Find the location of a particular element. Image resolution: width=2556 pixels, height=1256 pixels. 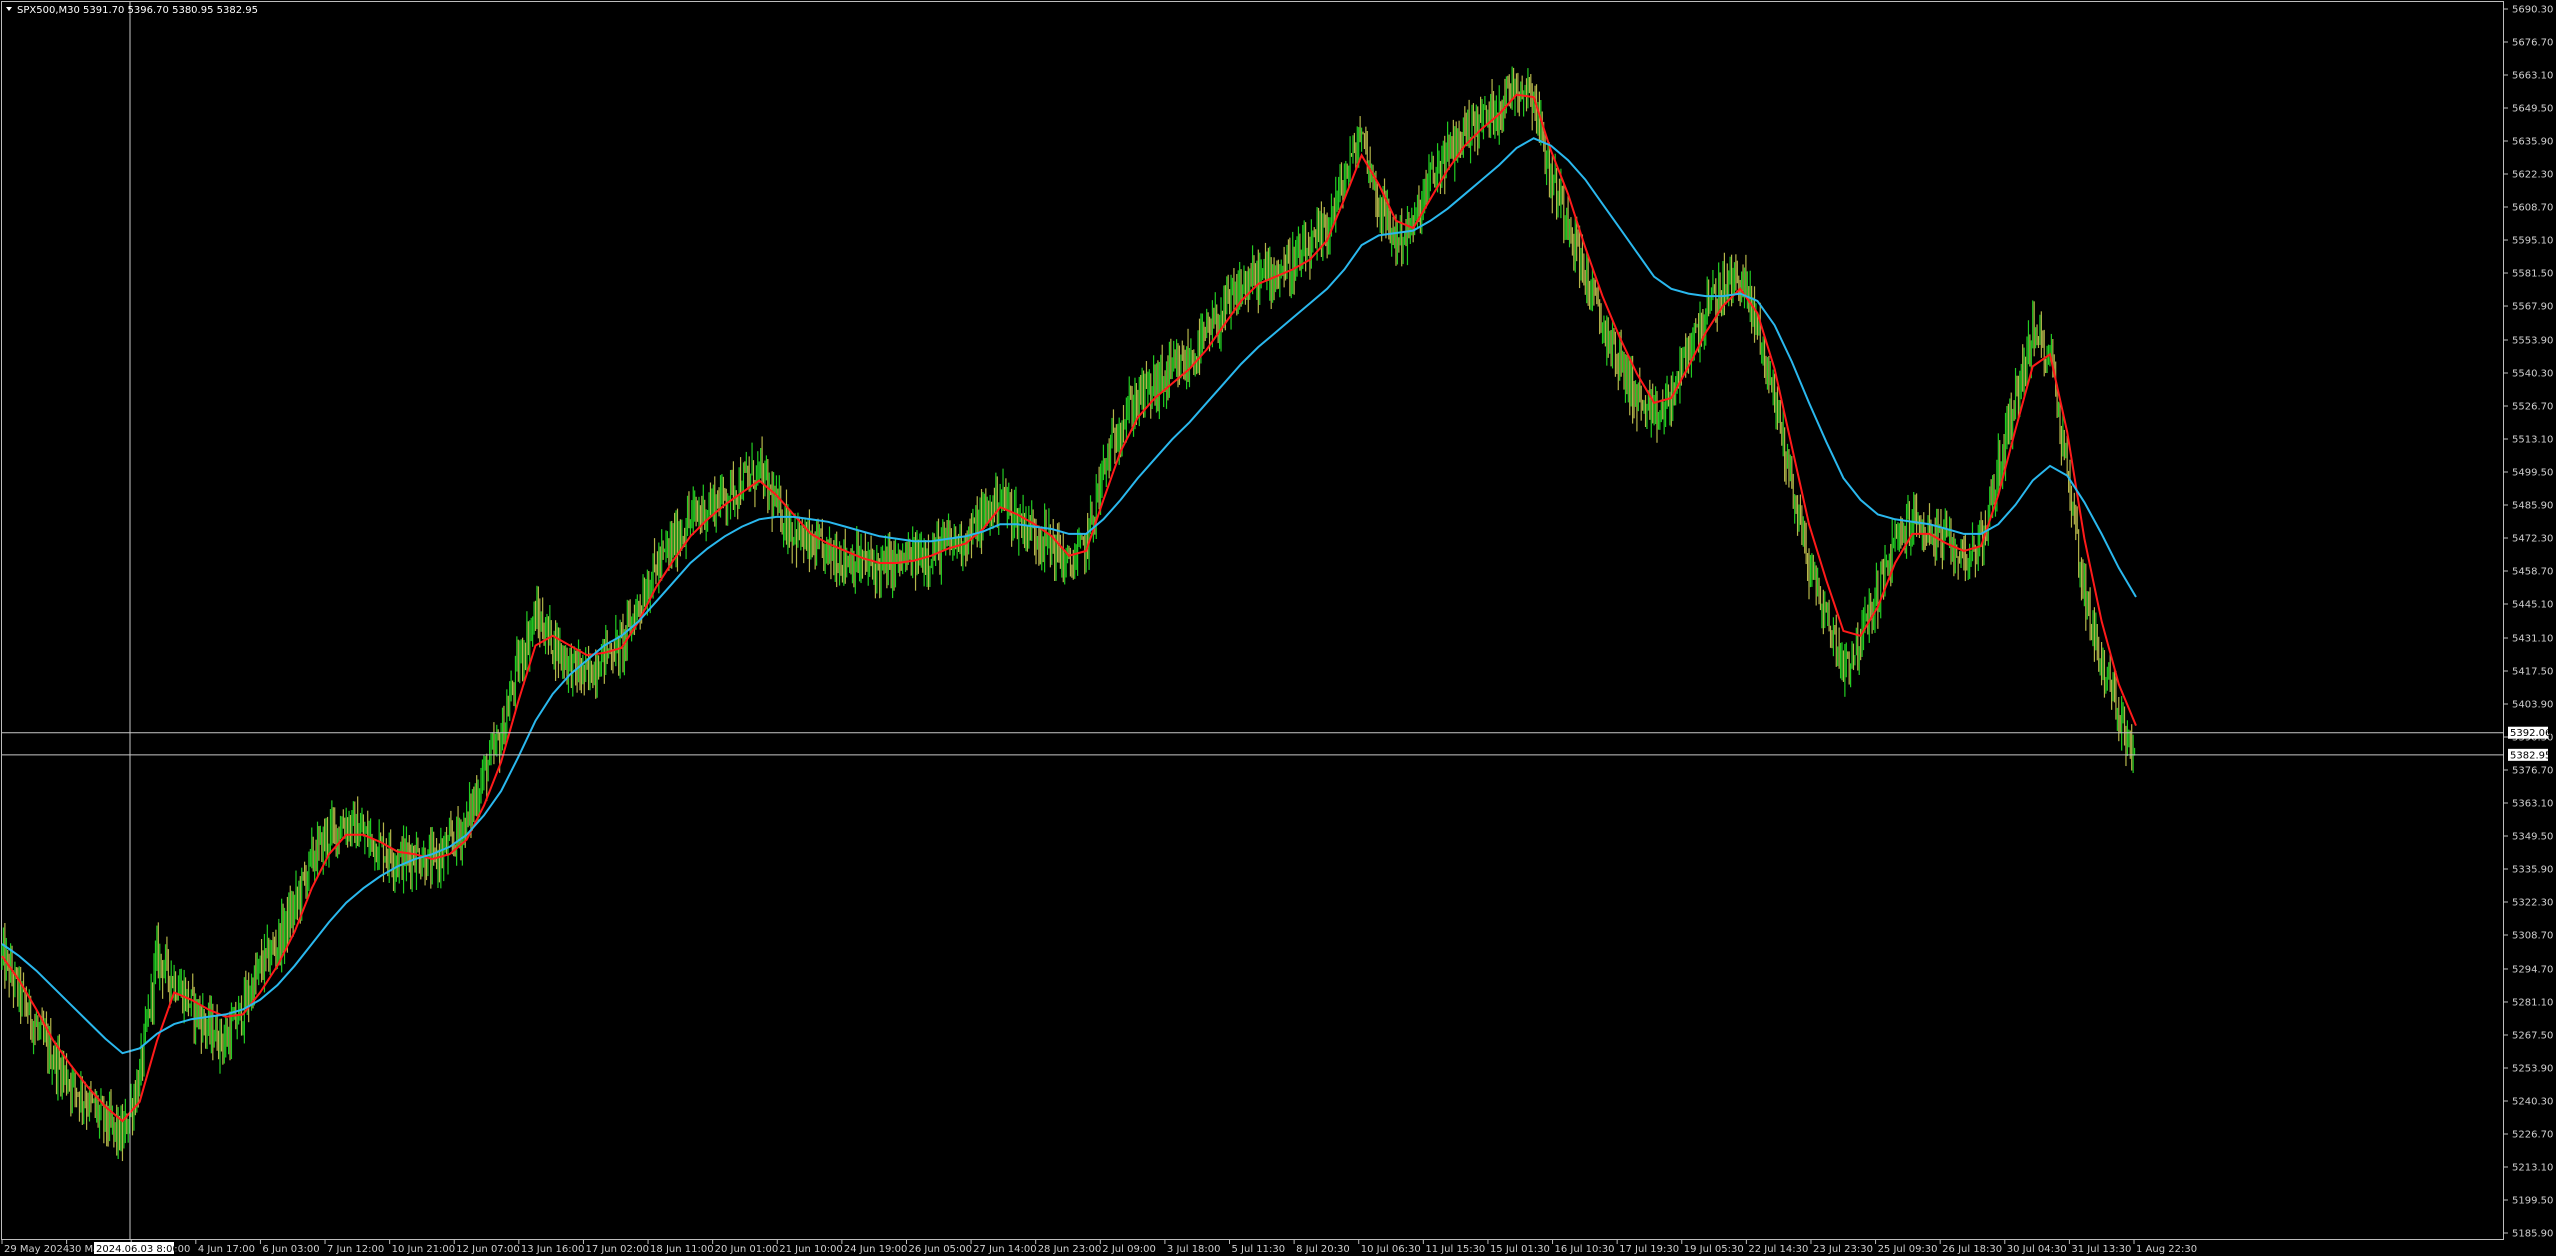

x-tick-label: 25 Jul 09:30 is located at coordinates (1908, 1249).